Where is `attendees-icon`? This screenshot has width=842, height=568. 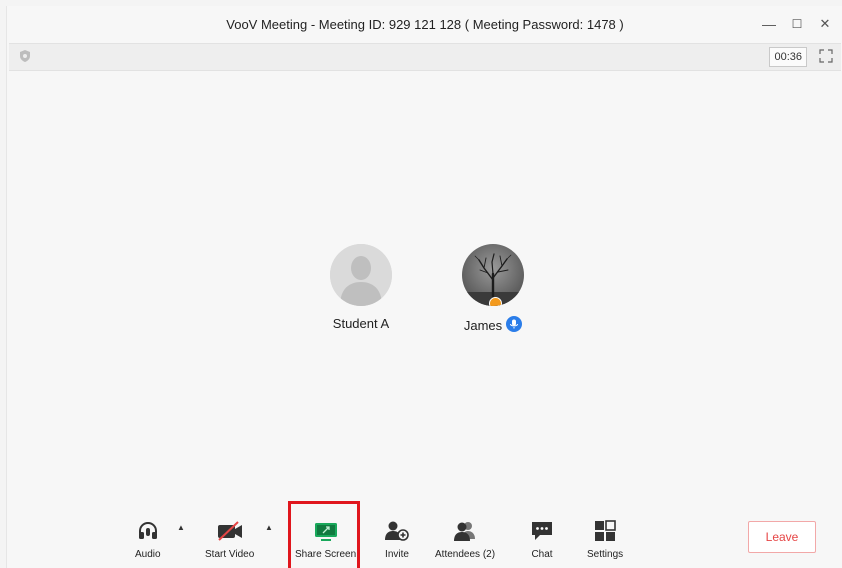 attendees-icon is located at coordinates (465, 531).